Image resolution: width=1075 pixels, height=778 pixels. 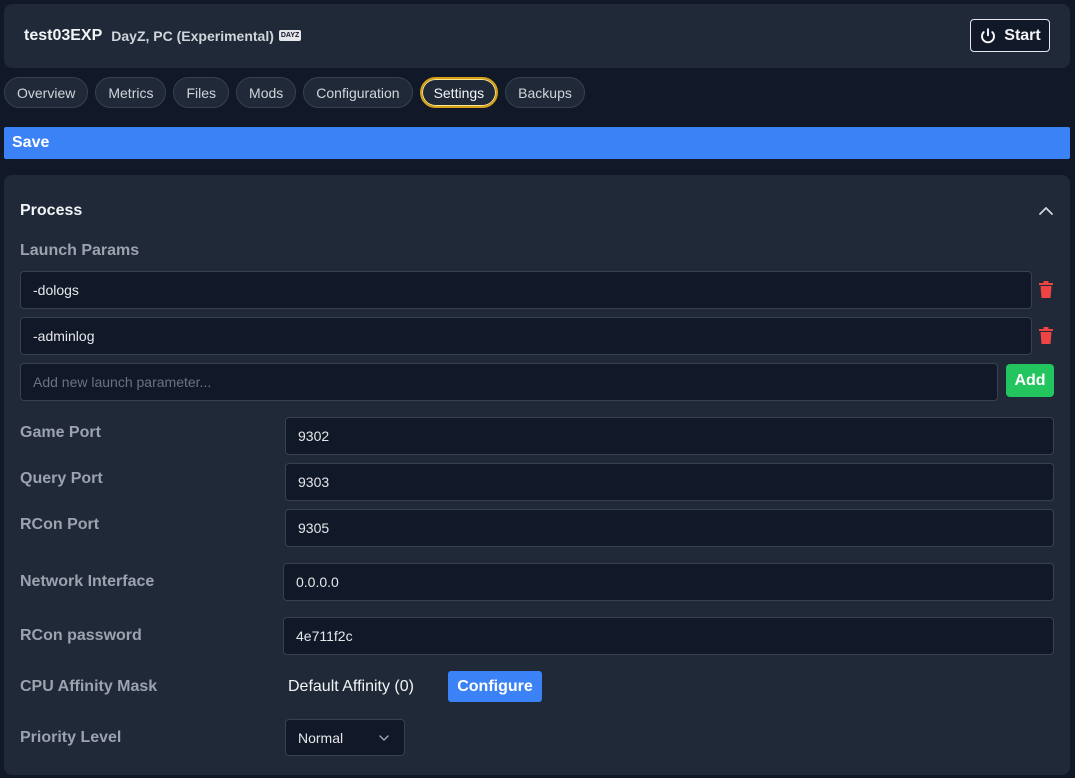 I want to click on tab-label: Configuration, so click(x=358, y=92).